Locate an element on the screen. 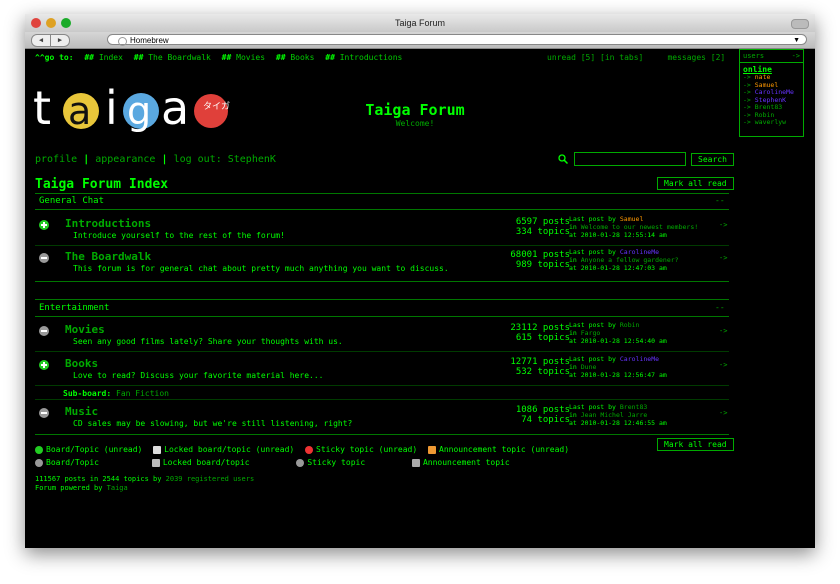 Image resolution: width=840 pixels, height=584 pixels. legend-board-unread: Board/Topic (unread) is located at coordinates (94, 449).